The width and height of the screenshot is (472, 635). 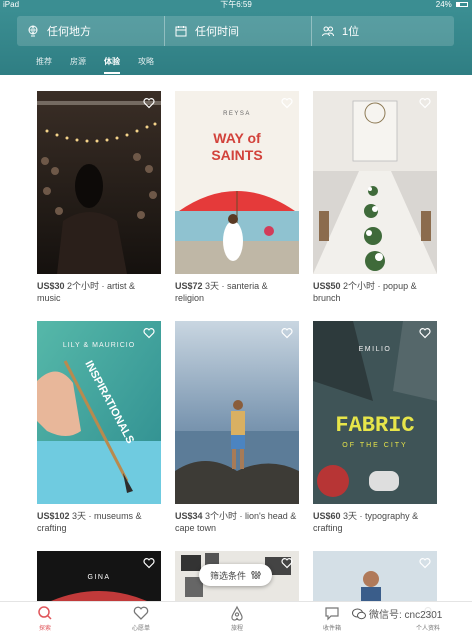 I want to click on card-price: US$102, so click(x=53, y=516).